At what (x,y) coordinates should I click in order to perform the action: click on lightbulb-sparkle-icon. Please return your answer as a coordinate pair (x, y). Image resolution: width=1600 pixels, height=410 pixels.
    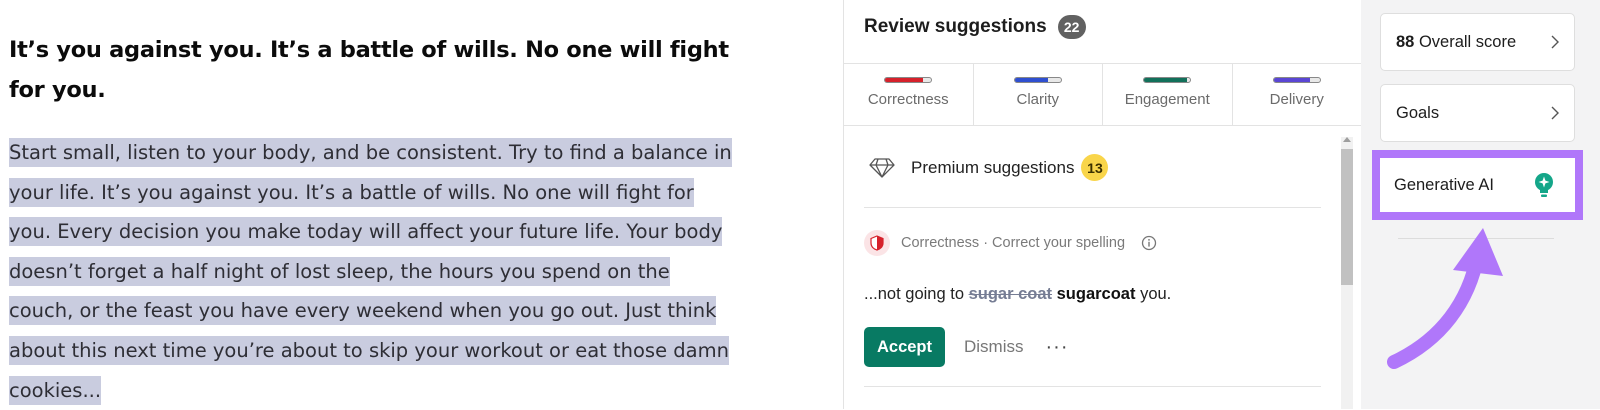
    Looking at the image, I should click on (1544, 185).